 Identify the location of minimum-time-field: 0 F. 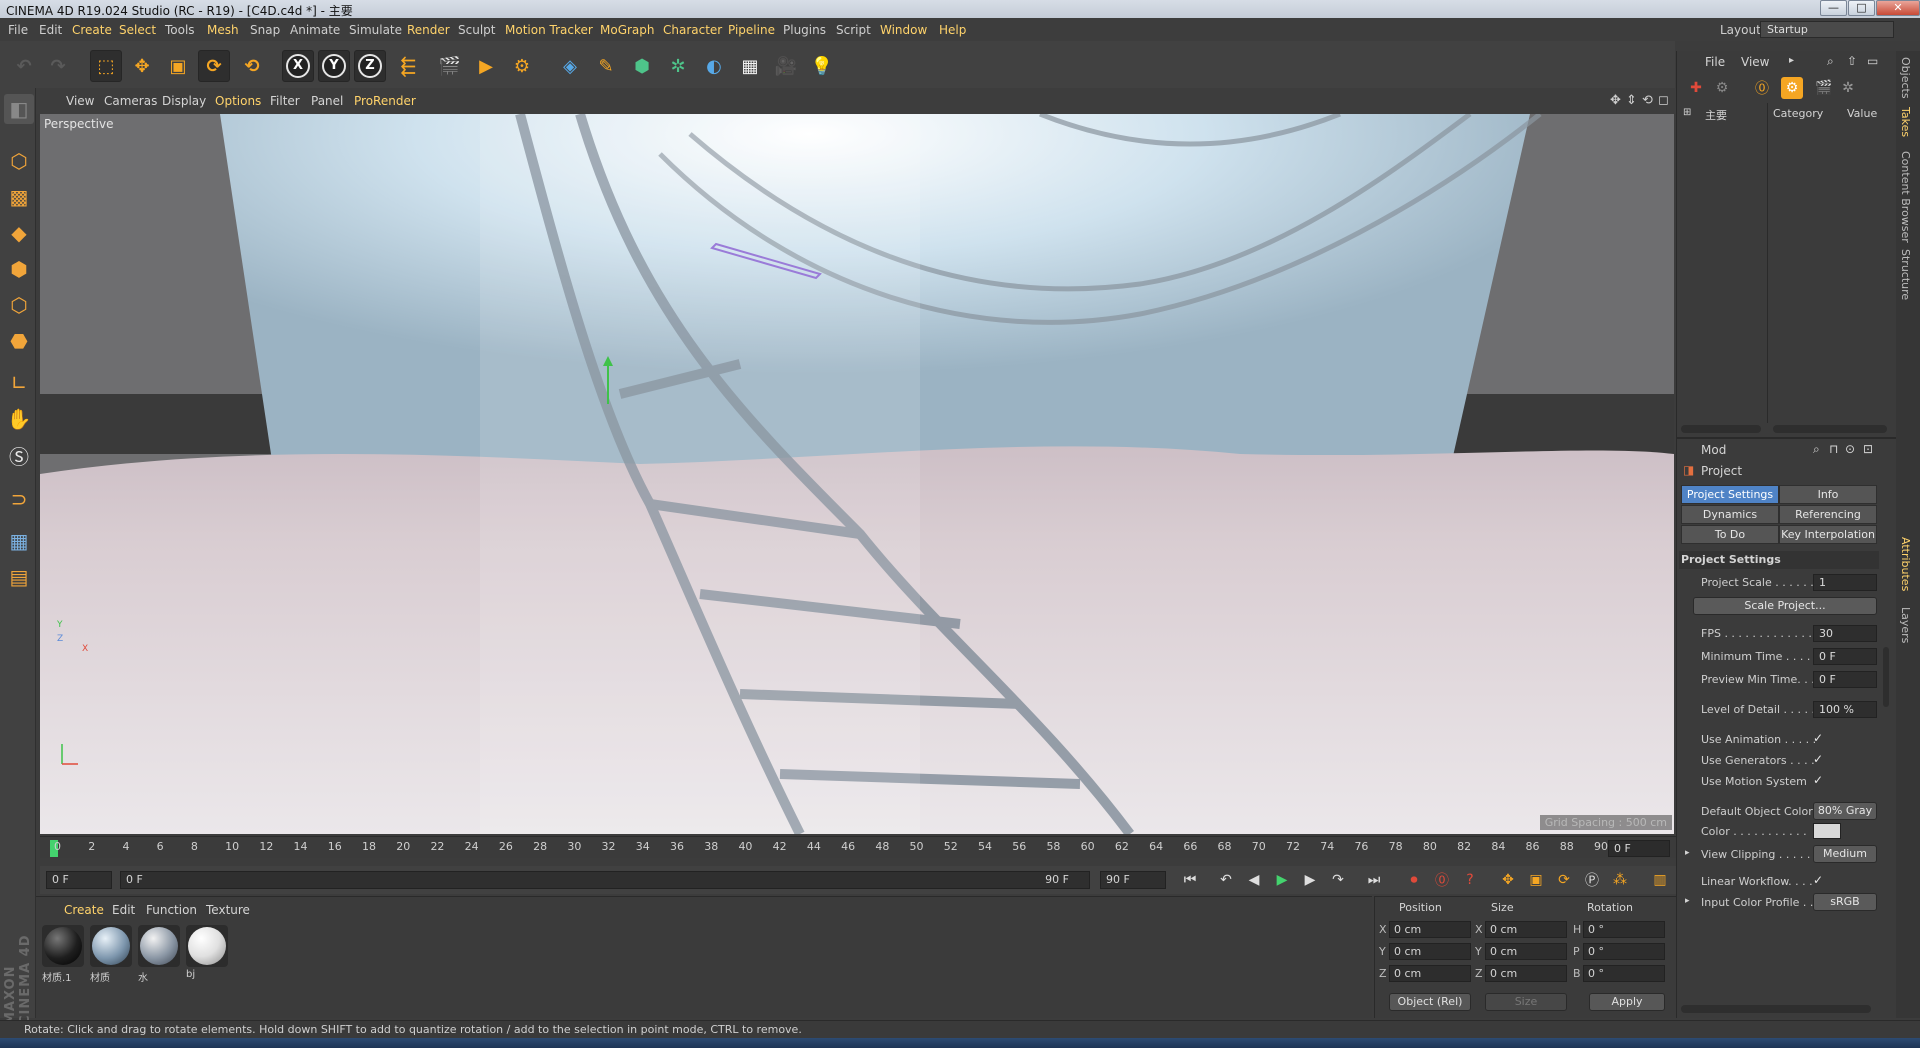
(1845, 656).